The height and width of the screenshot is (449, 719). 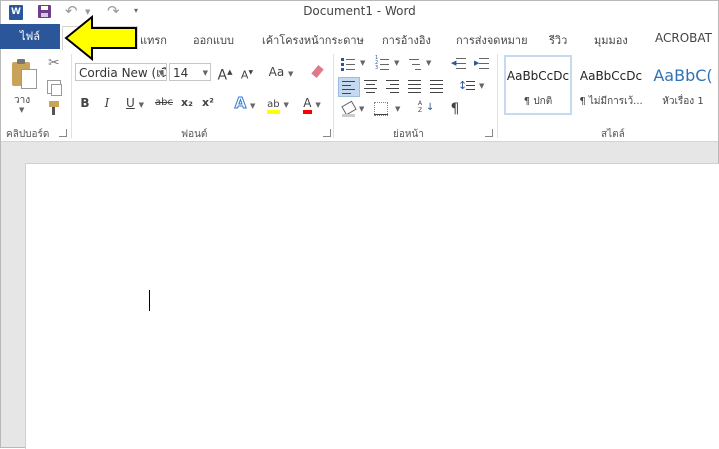 I want to click on paste-icon, so click(x=23, y=73).